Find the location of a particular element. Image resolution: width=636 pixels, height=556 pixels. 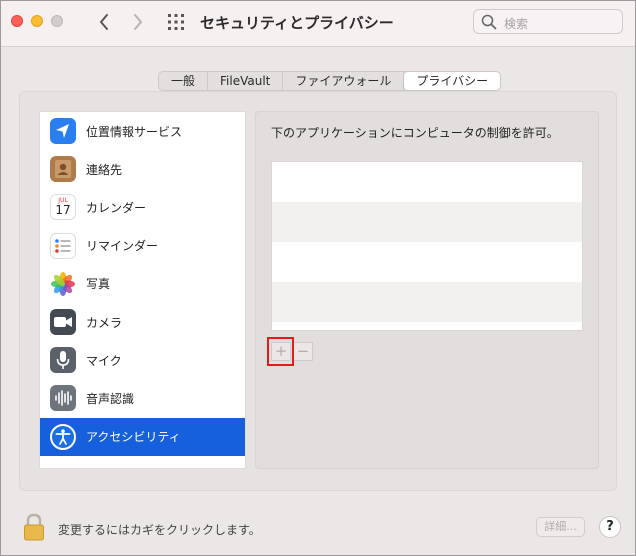

contacts-icon is located at coordinates (63, 169).